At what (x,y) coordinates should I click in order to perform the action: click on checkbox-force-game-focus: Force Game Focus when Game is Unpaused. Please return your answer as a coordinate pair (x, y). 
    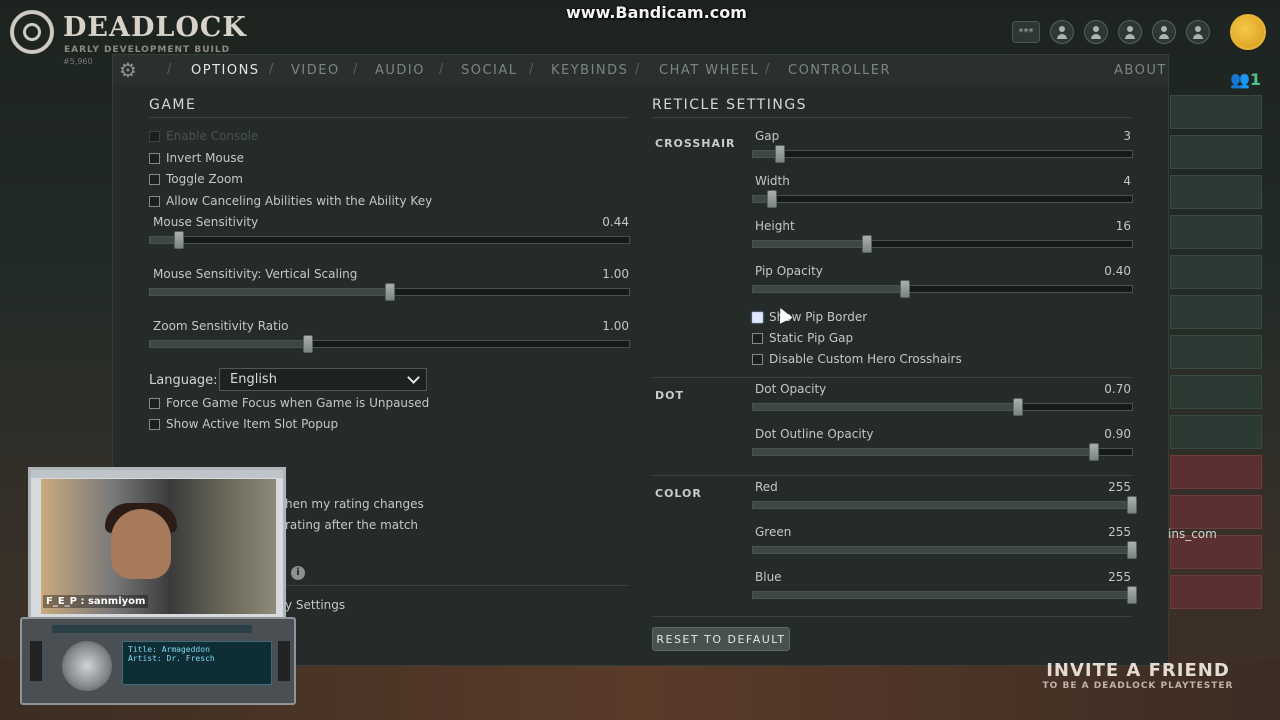
    Looking at the image, I should click on (289, 403).